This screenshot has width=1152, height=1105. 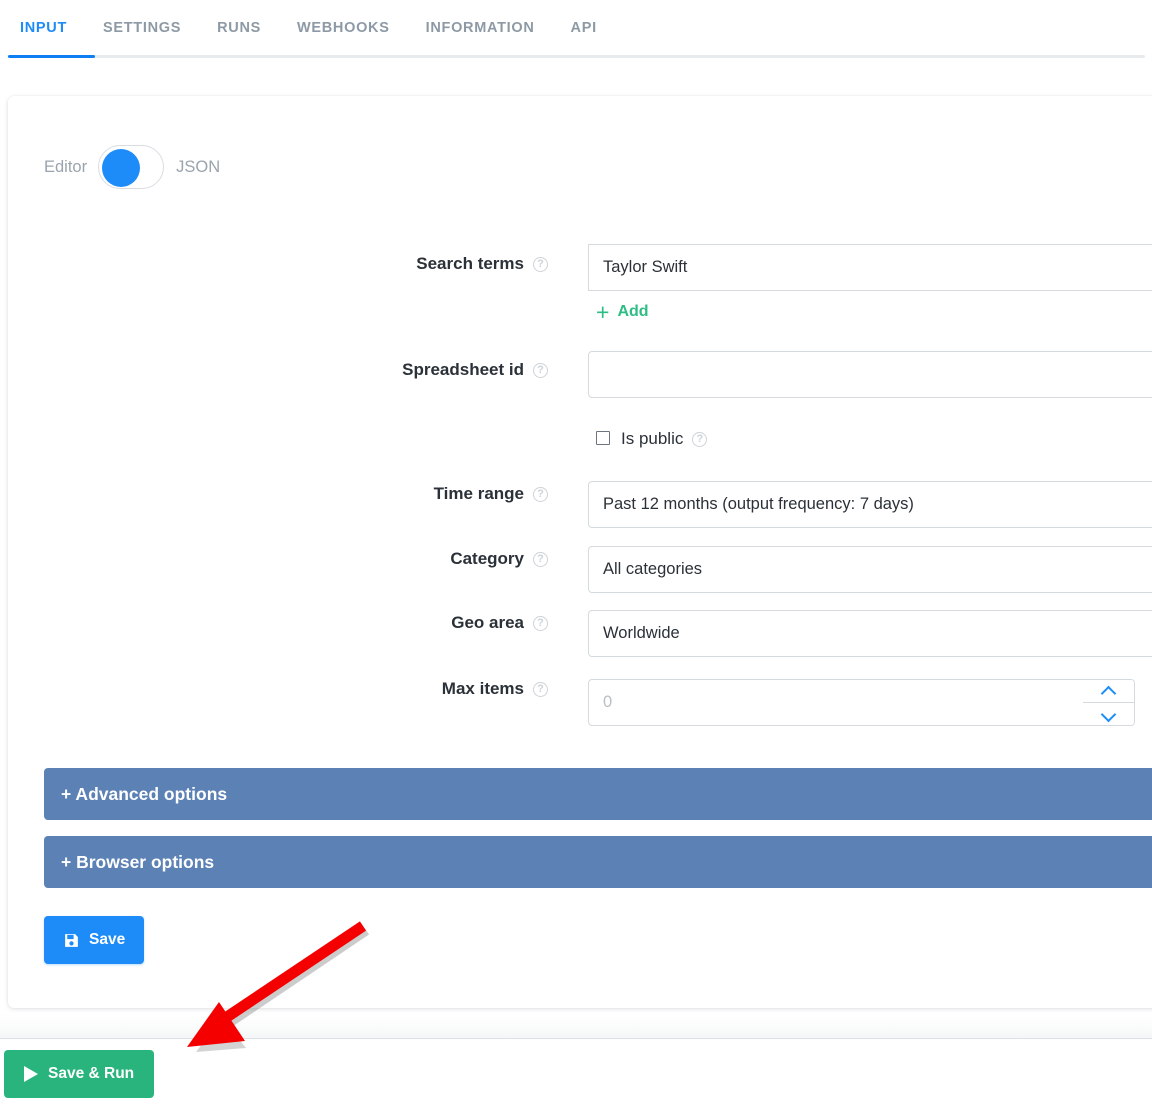 I want to click on tab-api: API, so click(x=584, y=28).